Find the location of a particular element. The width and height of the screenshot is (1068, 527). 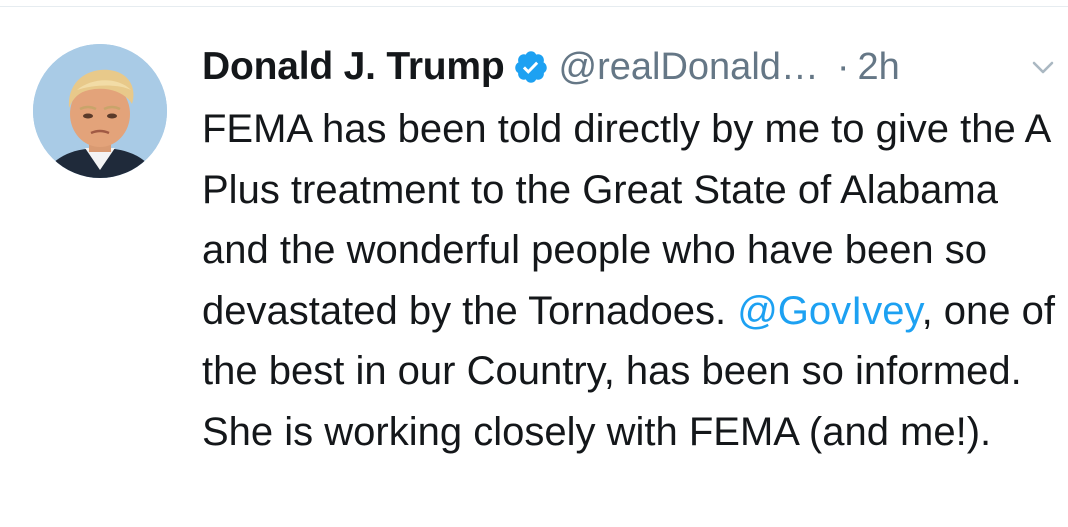

avatar is located at coordinates (100, 111).